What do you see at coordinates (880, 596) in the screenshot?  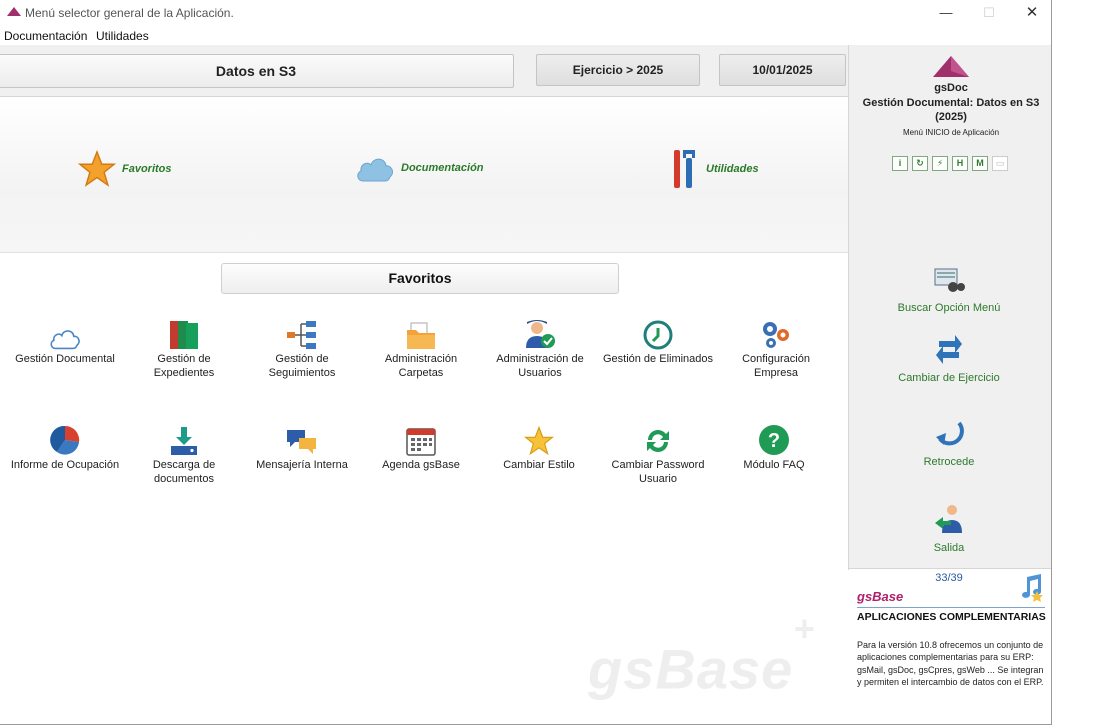 I see `news-brand: gsBase` at bounding box center [880, 596].